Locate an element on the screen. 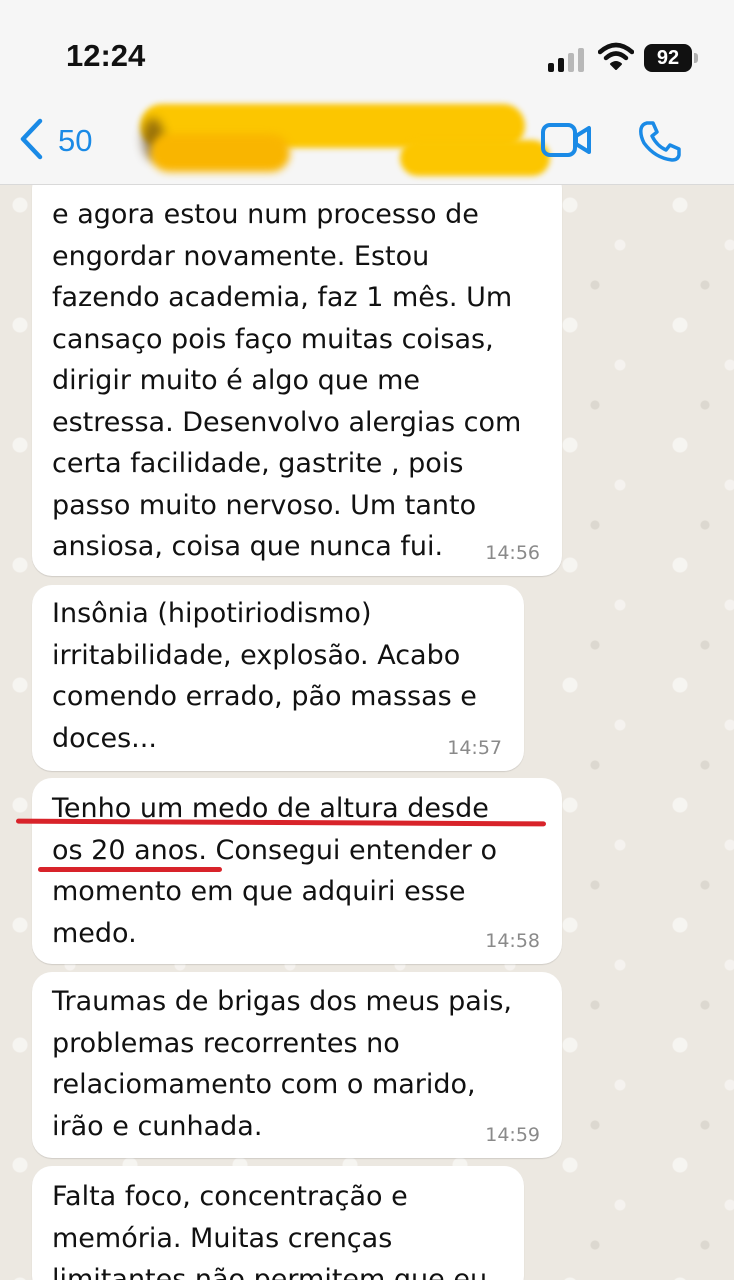  video-call-icon is located at coordinates (566, 142).